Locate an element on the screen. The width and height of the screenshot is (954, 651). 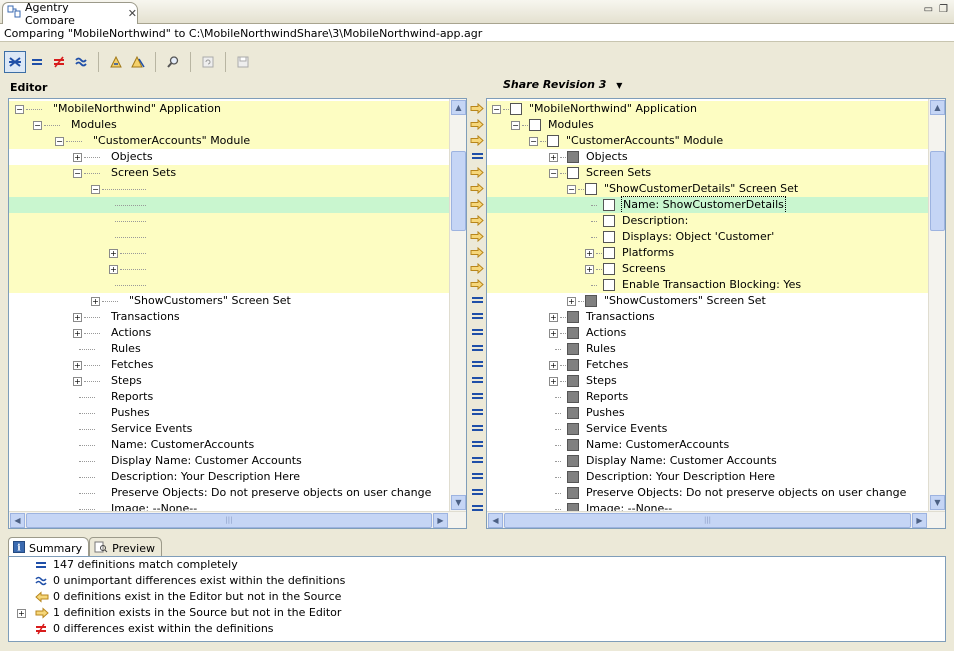
copy-left-button is located at coordinates (116, 62).